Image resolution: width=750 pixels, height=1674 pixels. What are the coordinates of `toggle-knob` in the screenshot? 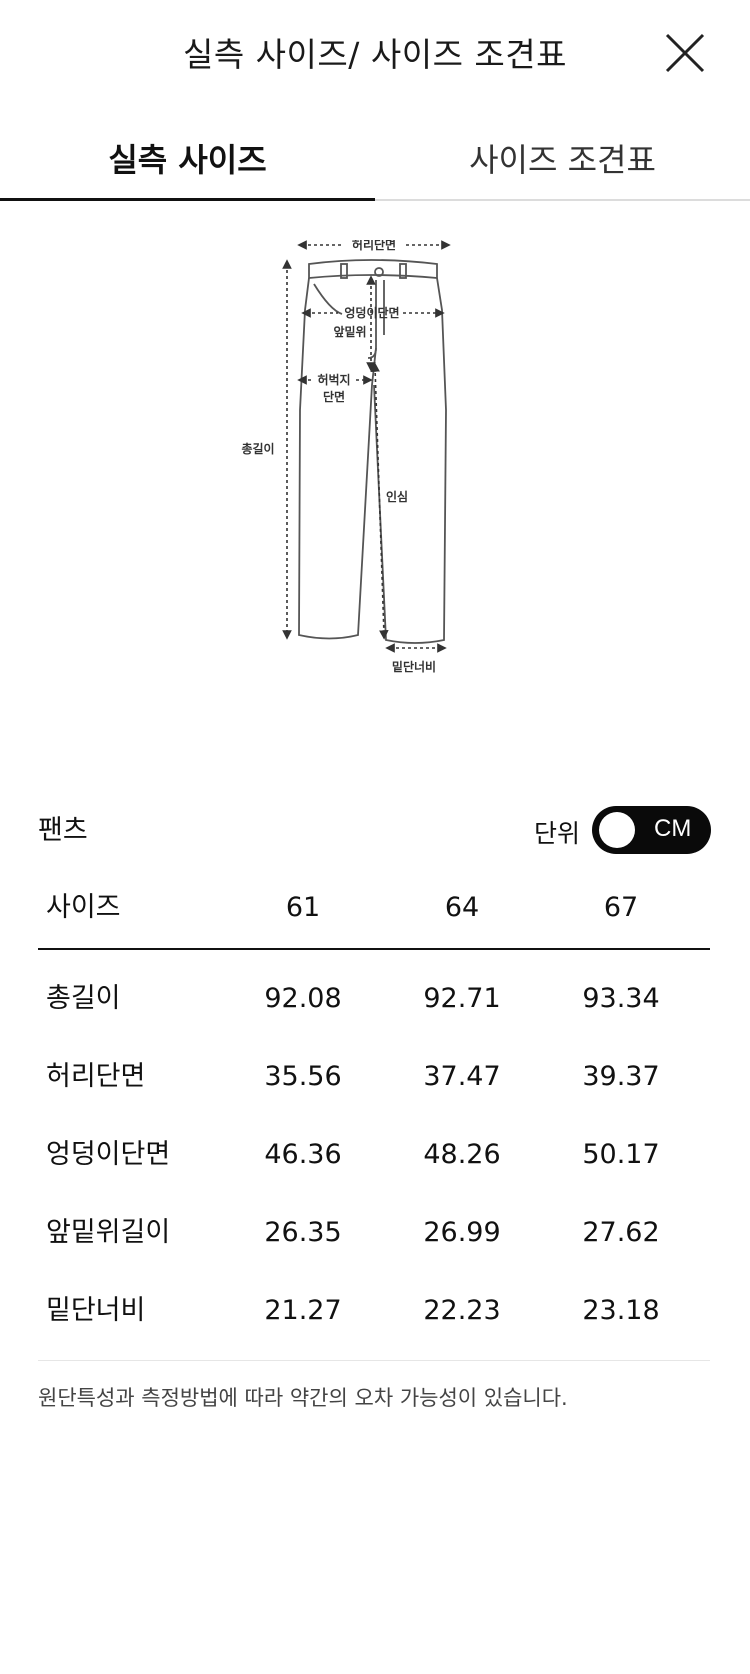 It's located at (617, 830).